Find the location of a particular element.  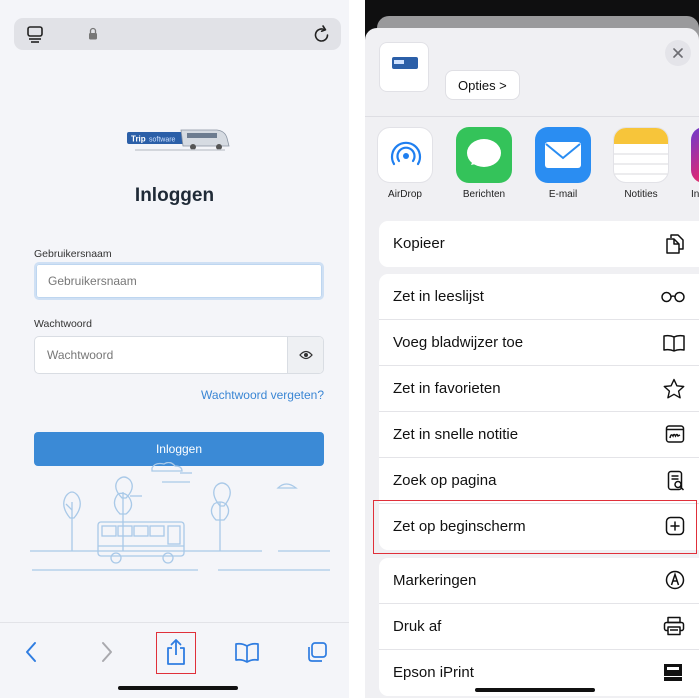

printer-icon is located at coordinates (674, 626).